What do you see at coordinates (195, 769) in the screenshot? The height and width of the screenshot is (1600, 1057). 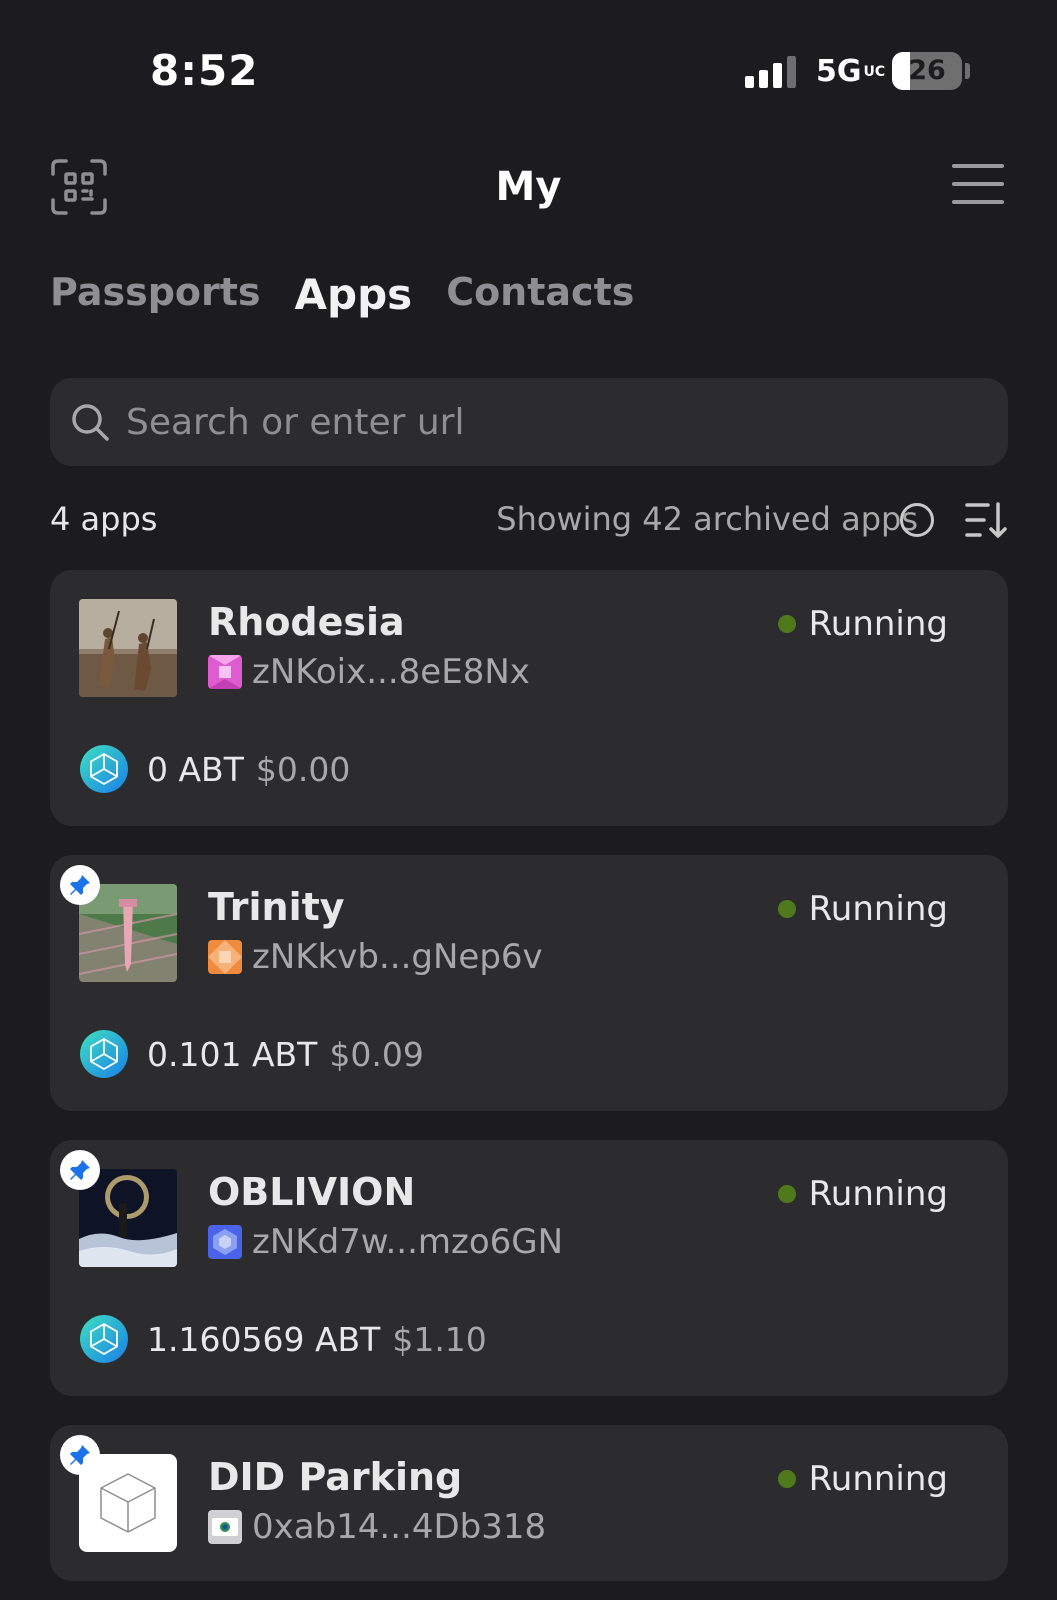 I see `token-amount: 0 ABT` at bounding box center [195, 769].